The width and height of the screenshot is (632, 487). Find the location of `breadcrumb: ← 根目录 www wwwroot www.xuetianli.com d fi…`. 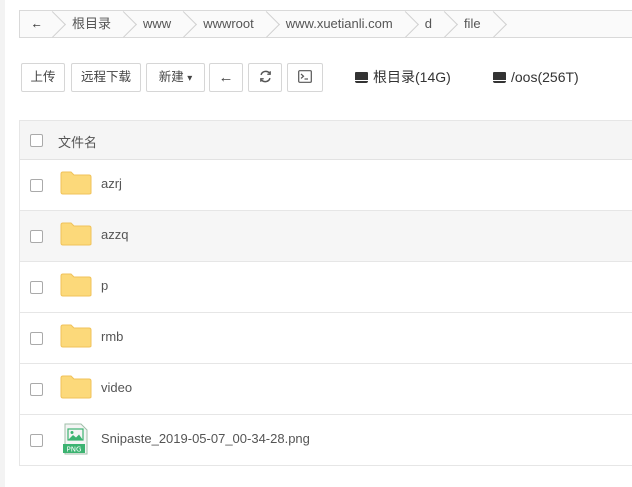

breadcrumb: ← 根目录 www wwwroot www.xuetianli.com d fi… is located at coordinates (325, 24).